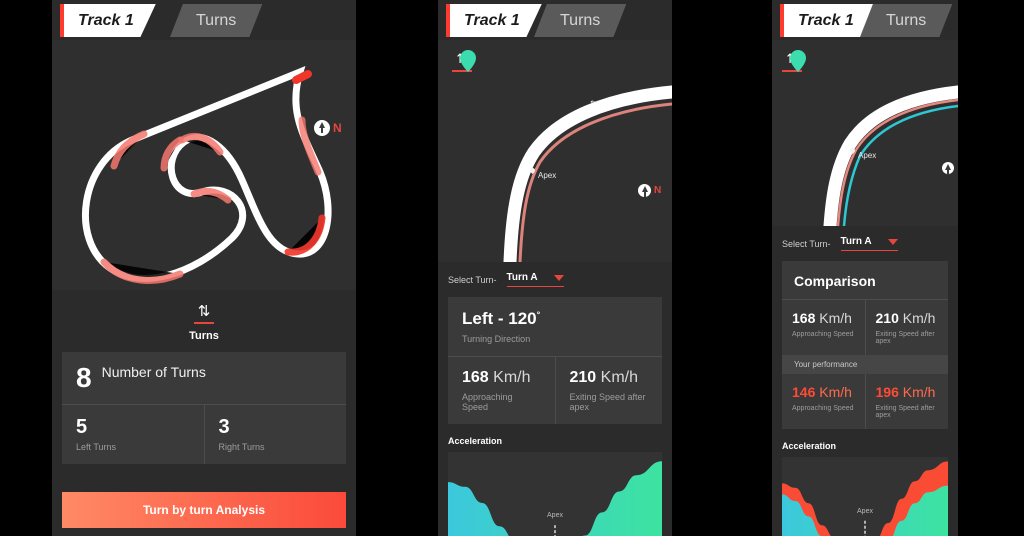 This screenshot has width=1024, height=536. I want to click on exit-speed-unit: Km/h, so click(619, 377).